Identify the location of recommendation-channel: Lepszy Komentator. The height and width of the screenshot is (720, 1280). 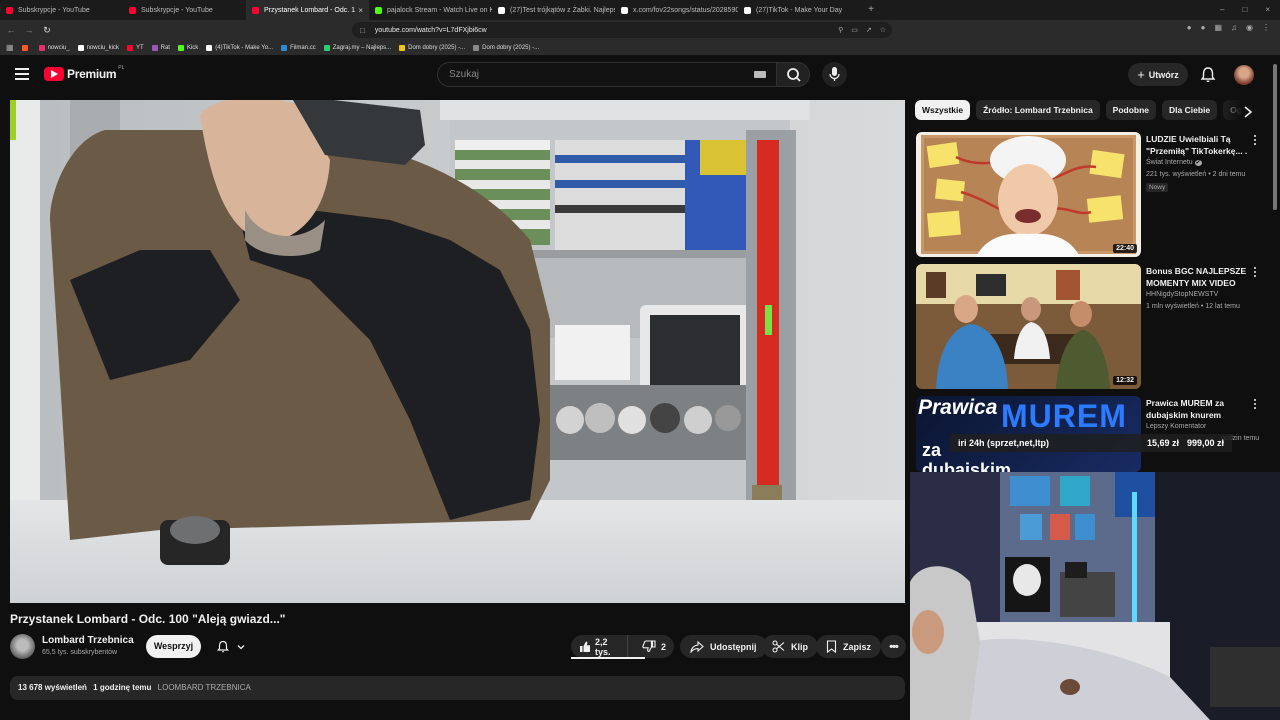
(1176, 426).